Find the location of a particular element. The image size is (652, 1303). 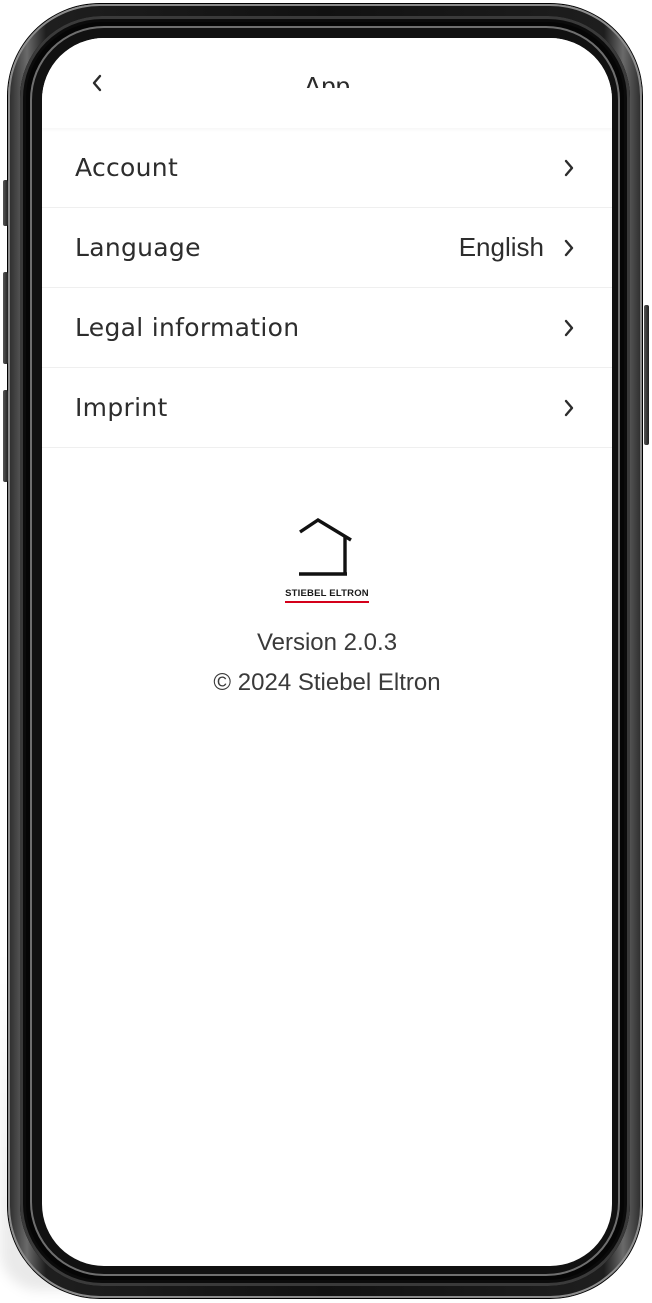

app-version: Version 2.0.3 is located at coordinates (327, 642).